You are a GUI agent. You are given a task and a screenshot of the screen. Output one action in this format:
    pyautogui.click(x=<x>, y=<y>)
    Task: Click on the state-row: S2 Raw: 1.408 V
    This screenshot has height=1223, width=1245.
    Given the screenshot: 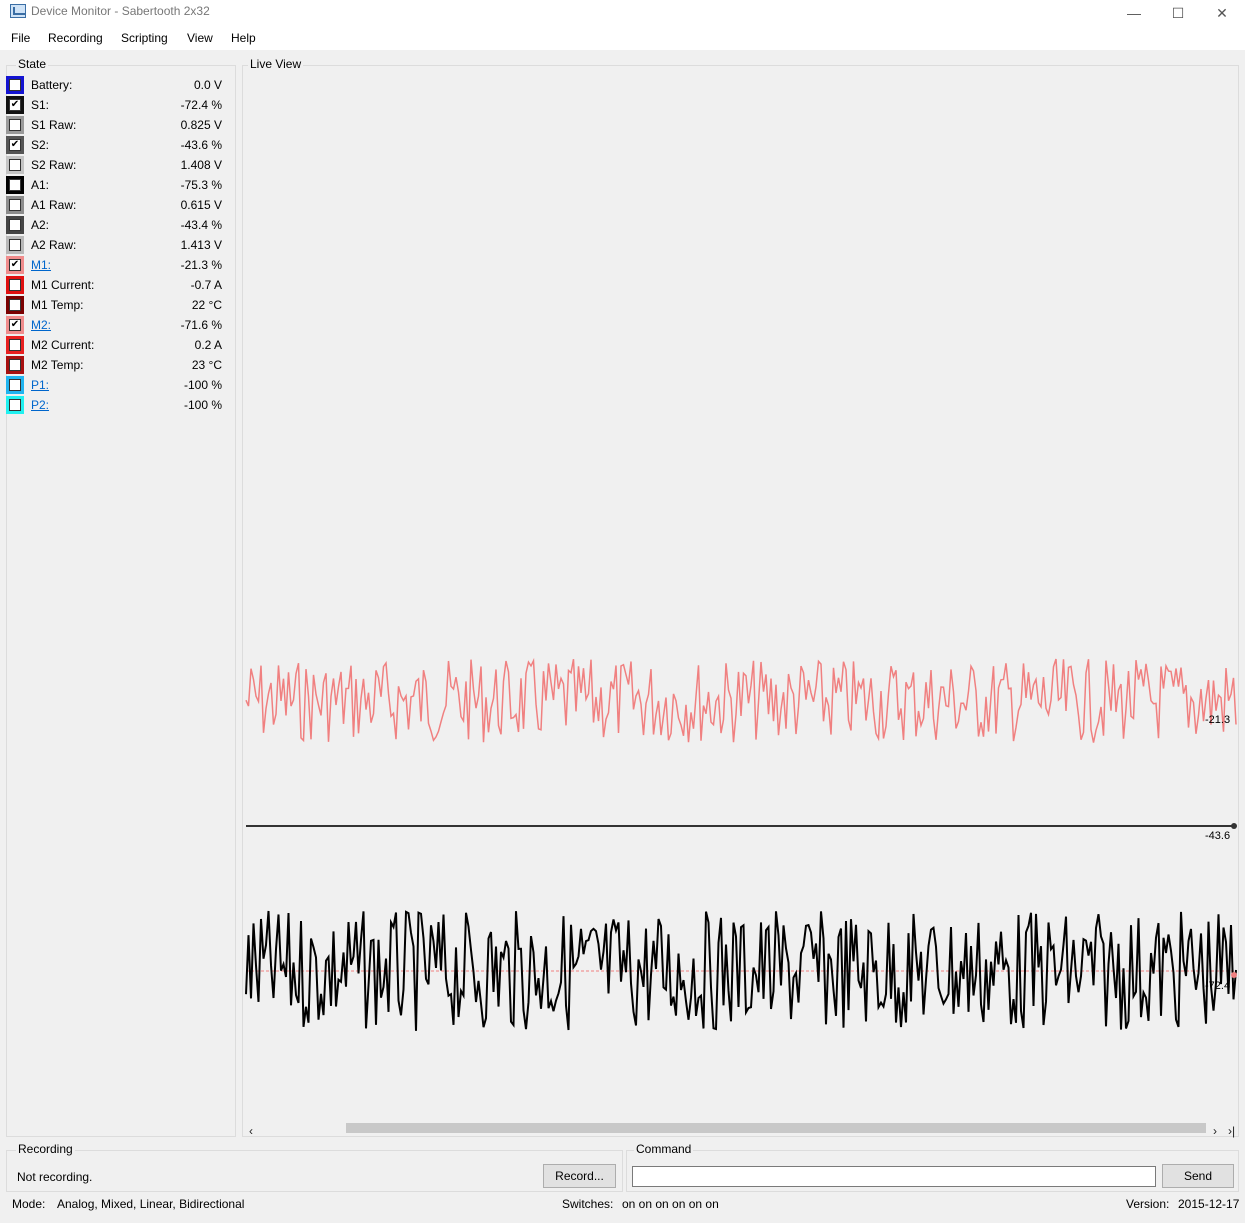 What is the action you would take?
    pyautogui.click(x=115, y=165)
    